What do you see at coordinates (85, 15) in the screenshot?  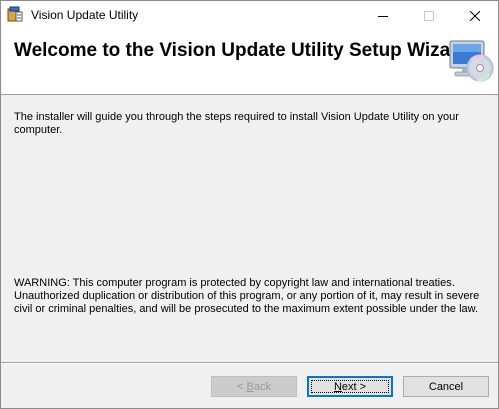 I see `window-title: Vision Update Utility` at bounding box center [85, 15].